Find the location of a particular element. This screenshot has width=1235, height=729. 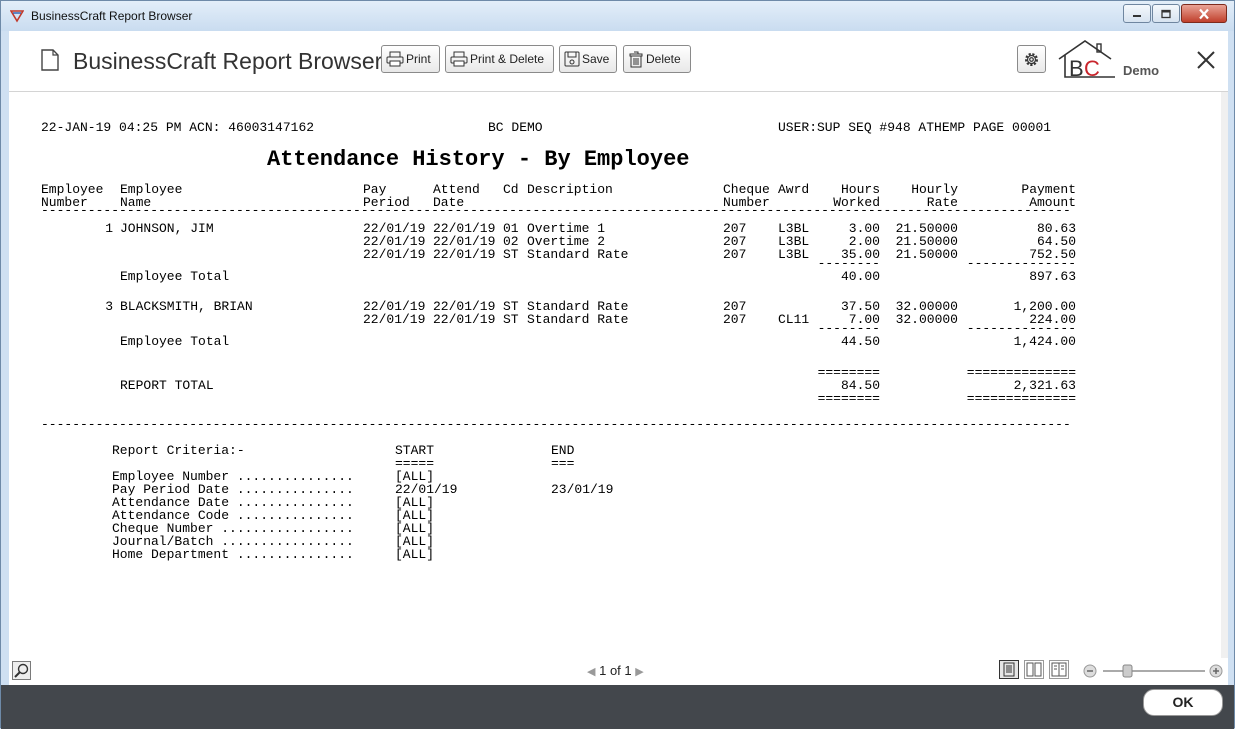

print-button: Print is located at coordinates (410, 59).